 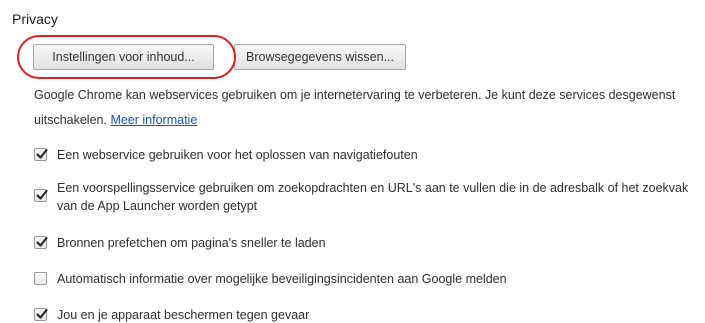 I want to click on checkbox-navigation-errors, so click(x=41, y=154).